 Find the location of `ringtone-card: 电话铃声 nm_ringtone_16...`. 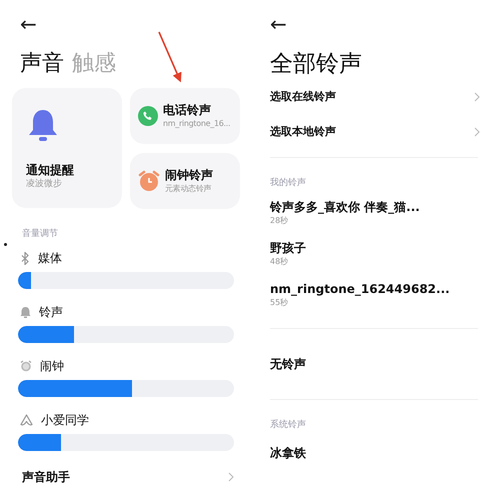

ringtone-card: 电话铃声 nm_ringtone_16... is located at coordinates (185, 116).